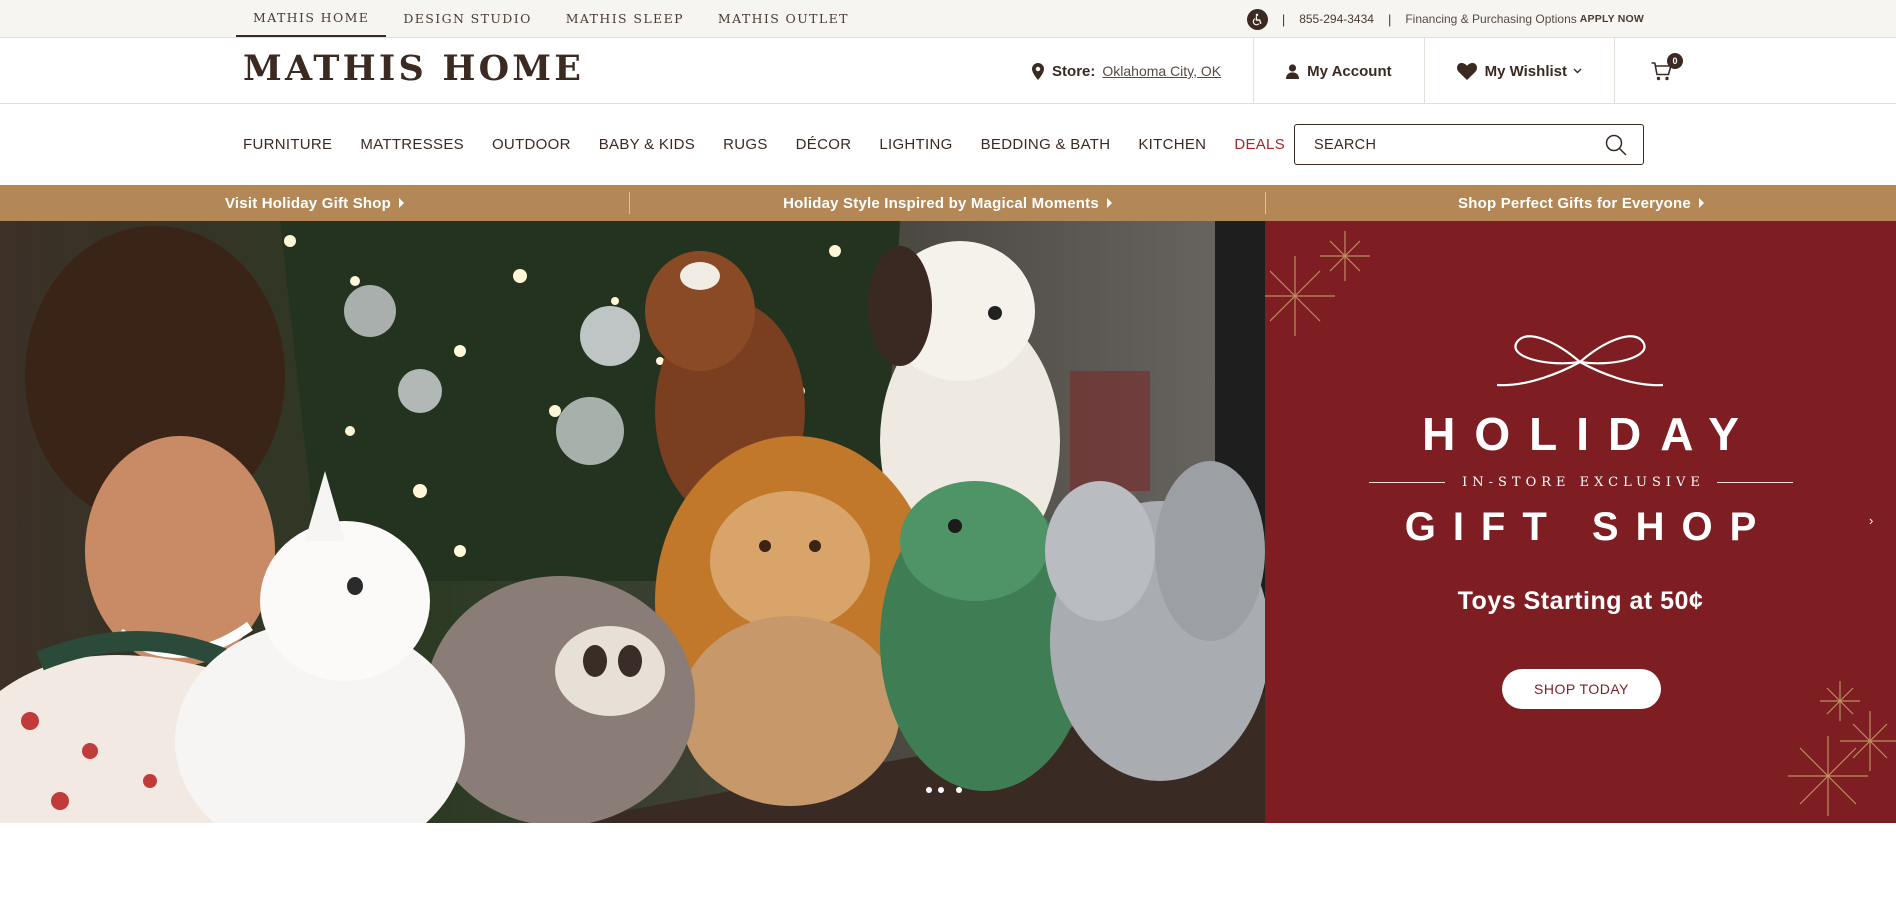 Image resolution: width=1896 pixels, height=910 pixels. What do you see at coordinates (1490, 19) in the screenshot?
I see `financing-link: Financing & Purchasing Options` at bounding box center [1490, 19].